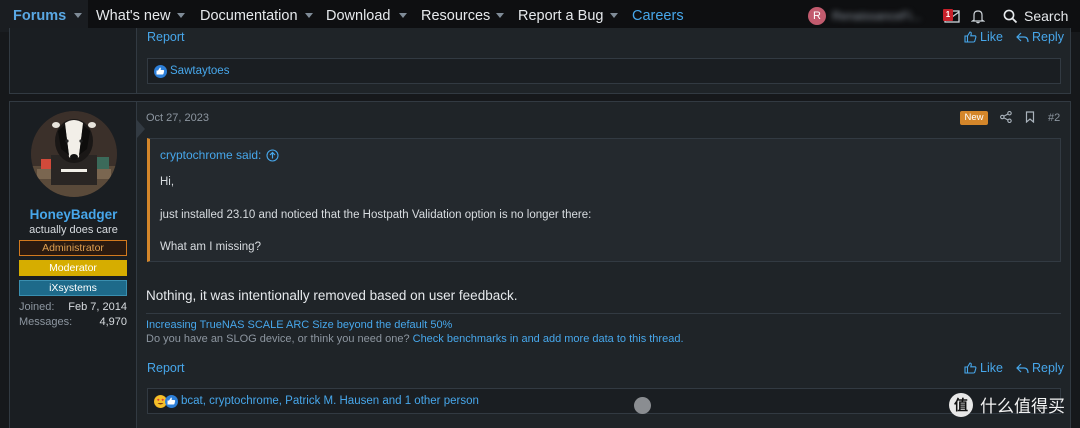  What do you see at coordinates (97, 307) in the screenshot?
I see `joined-value: Feb 7, 2014` at bounding box center [97, 307].